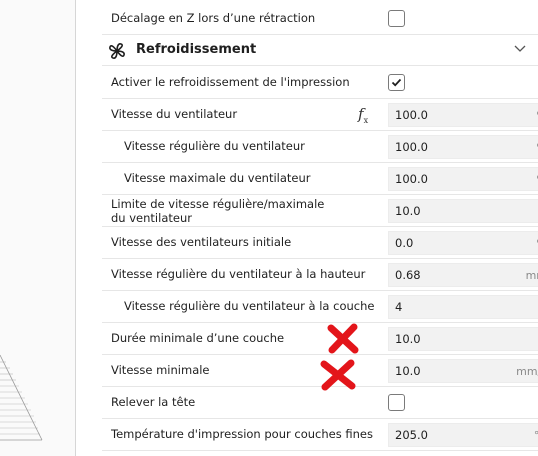  I want to click on initial-fan-speed-input, so click(442, 243).